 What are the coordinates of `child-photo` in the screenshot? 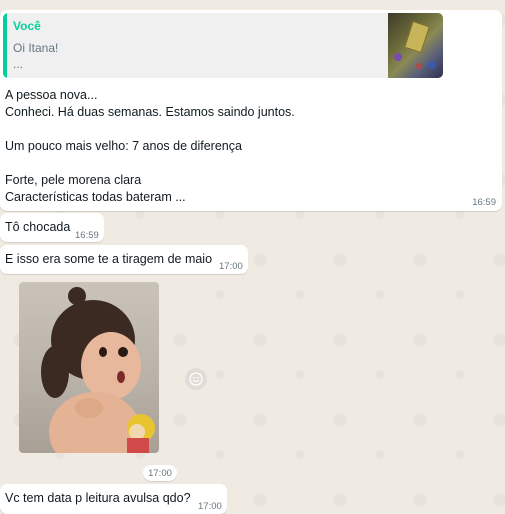 It's located at (89, 367).